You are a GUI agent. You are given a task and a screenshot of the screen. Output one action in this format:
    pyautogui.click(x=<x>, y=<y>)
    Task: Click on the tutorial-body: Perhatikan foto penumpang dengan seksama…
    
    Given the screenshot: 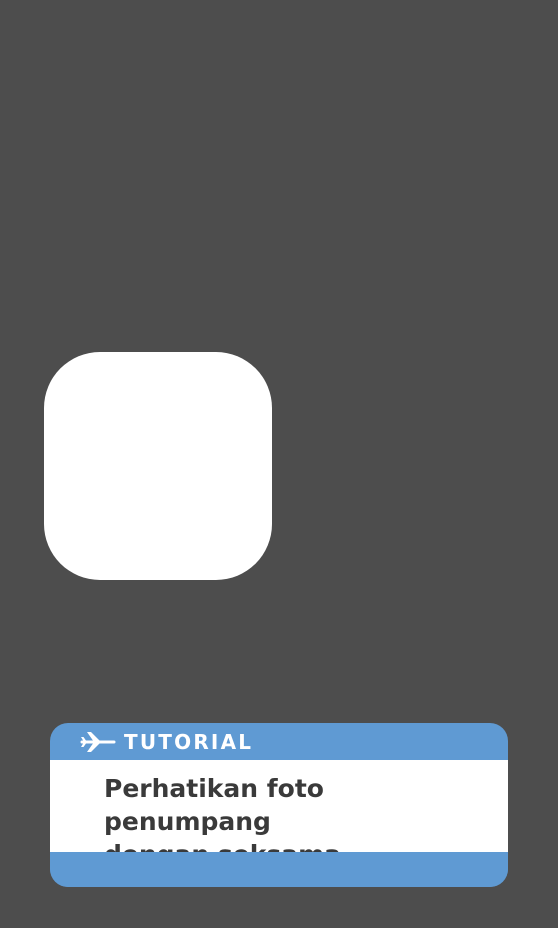 What is the action you would take?
    pyautogui.click(x=279, y=814)
    